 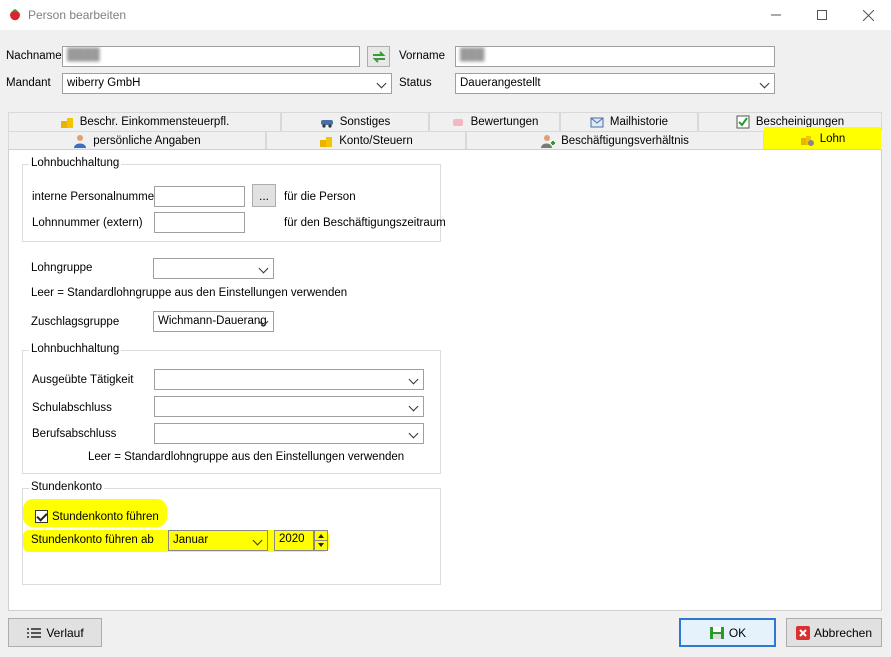 I want to click on month-value: Januar, so click(x=191, y=540).